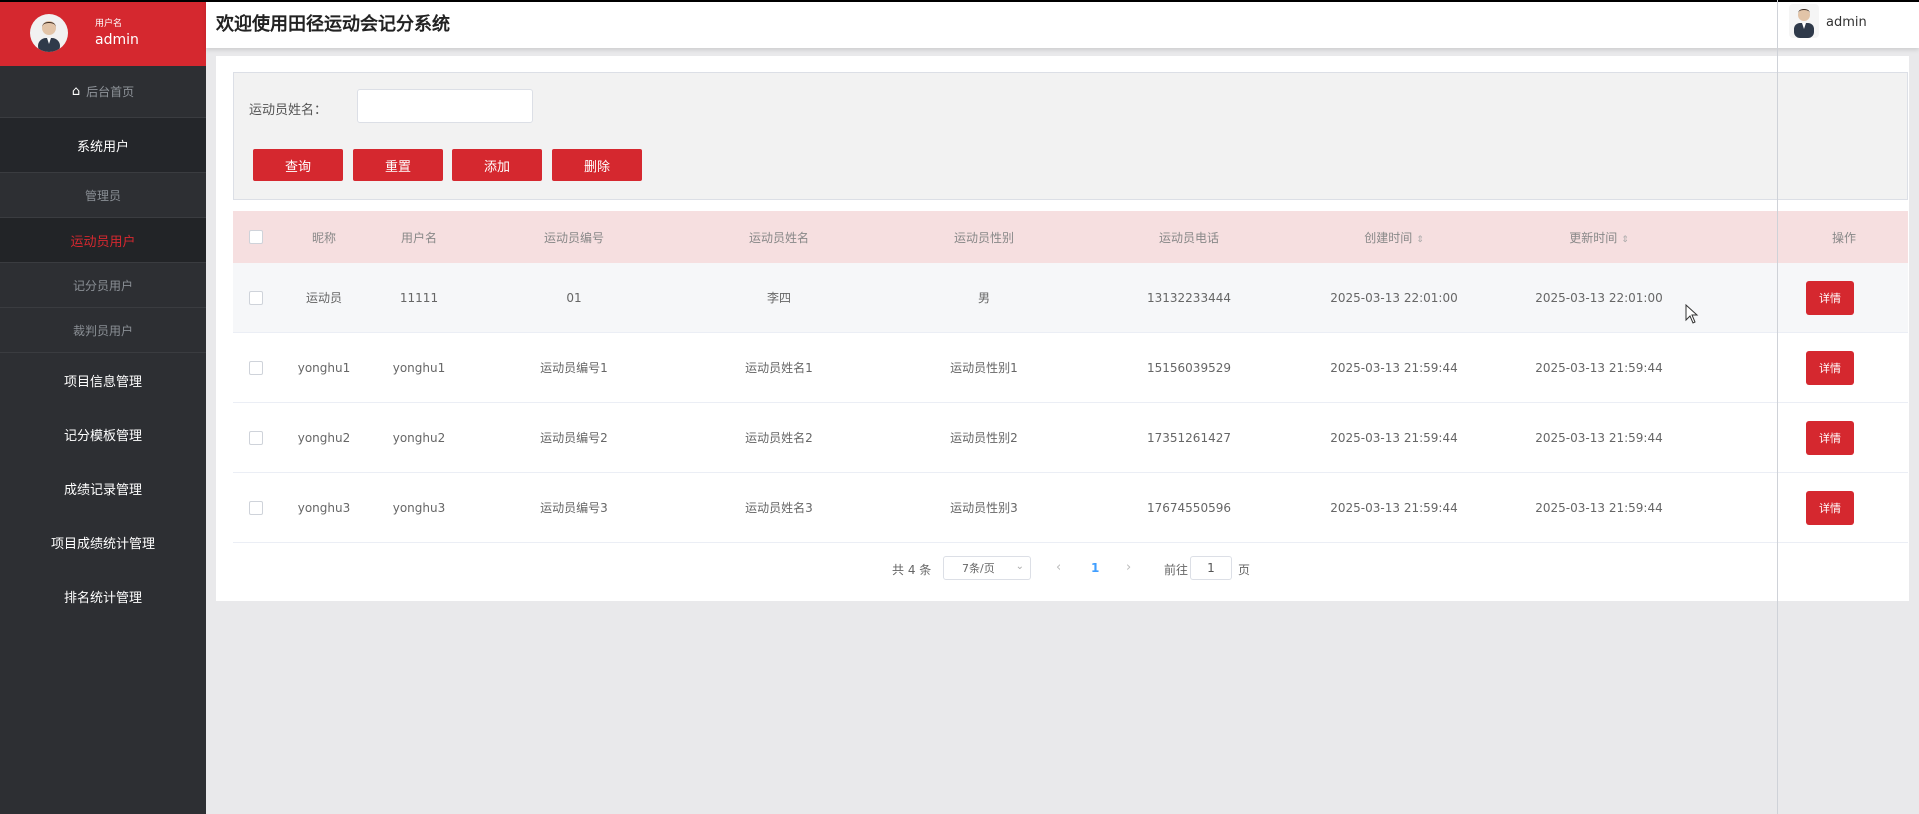 Image resolution: width=1919 pixels, height=814 pixels. Describe the element at coordinates (1804, 21) in the screenshot. I see `header-avatar` at that location.